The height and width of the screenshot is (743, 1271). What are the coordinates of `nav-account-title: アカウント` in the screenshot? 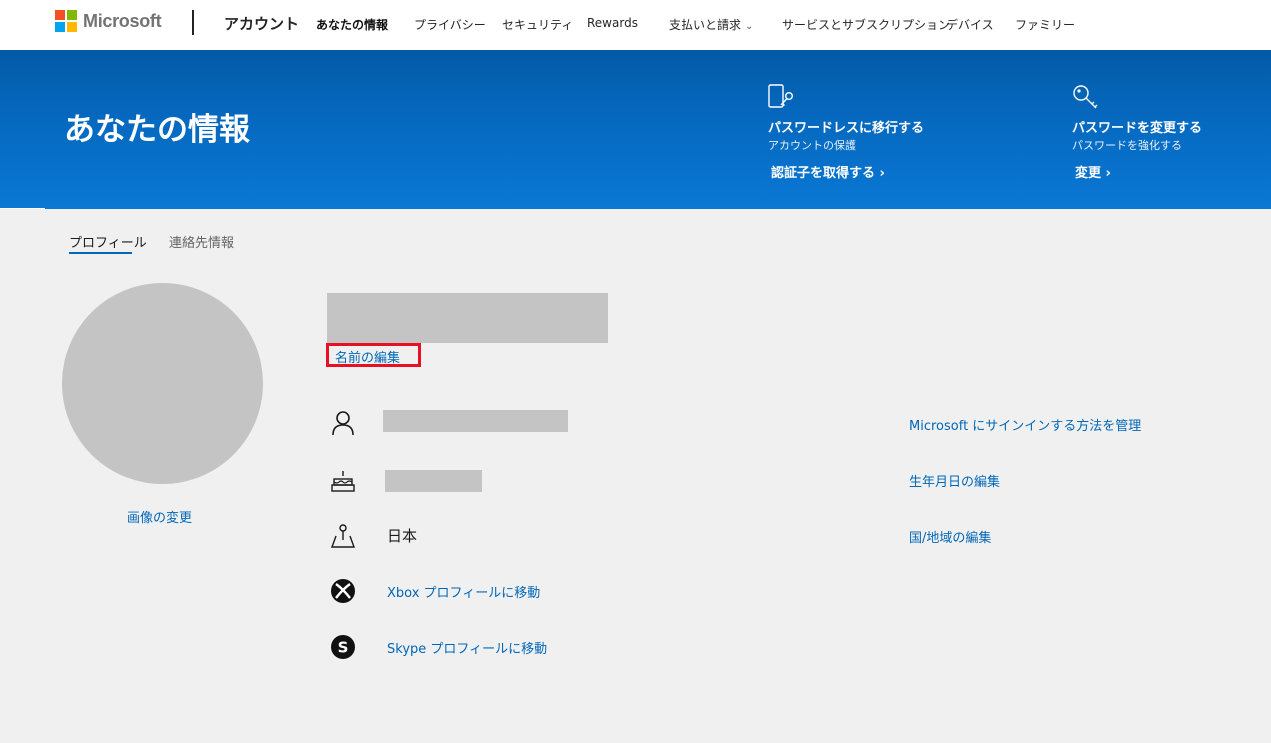 It's located at (261, 23).